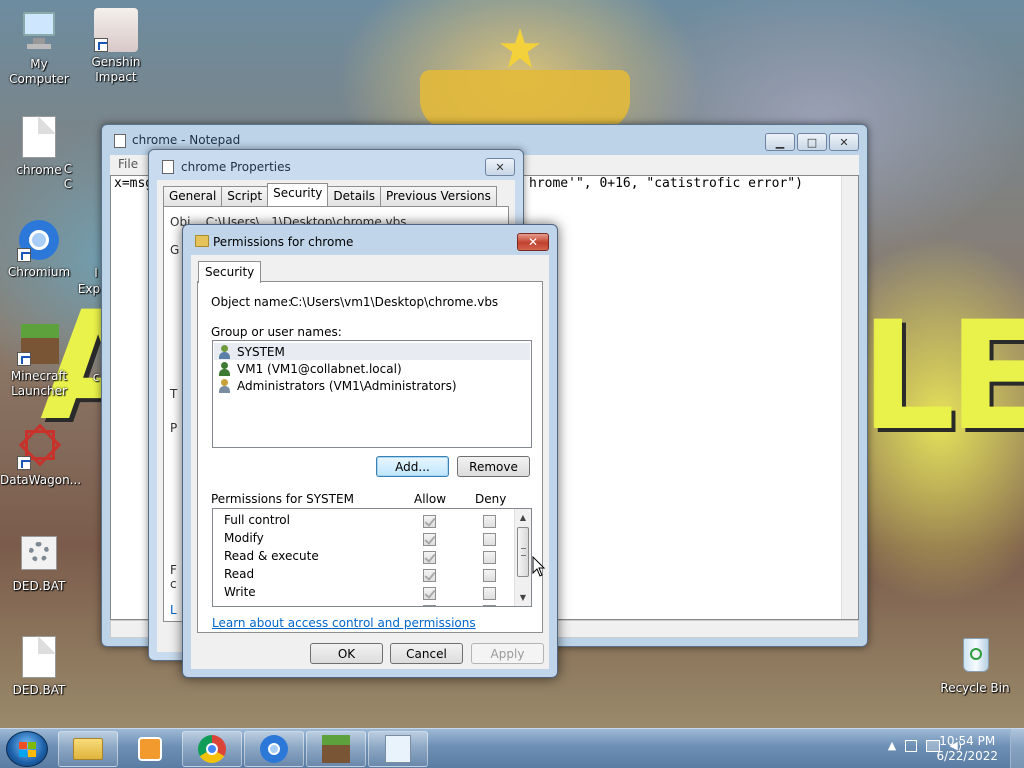 The image size is (1024, 768). I want to click on maximize-button: □, so click(812, 142).